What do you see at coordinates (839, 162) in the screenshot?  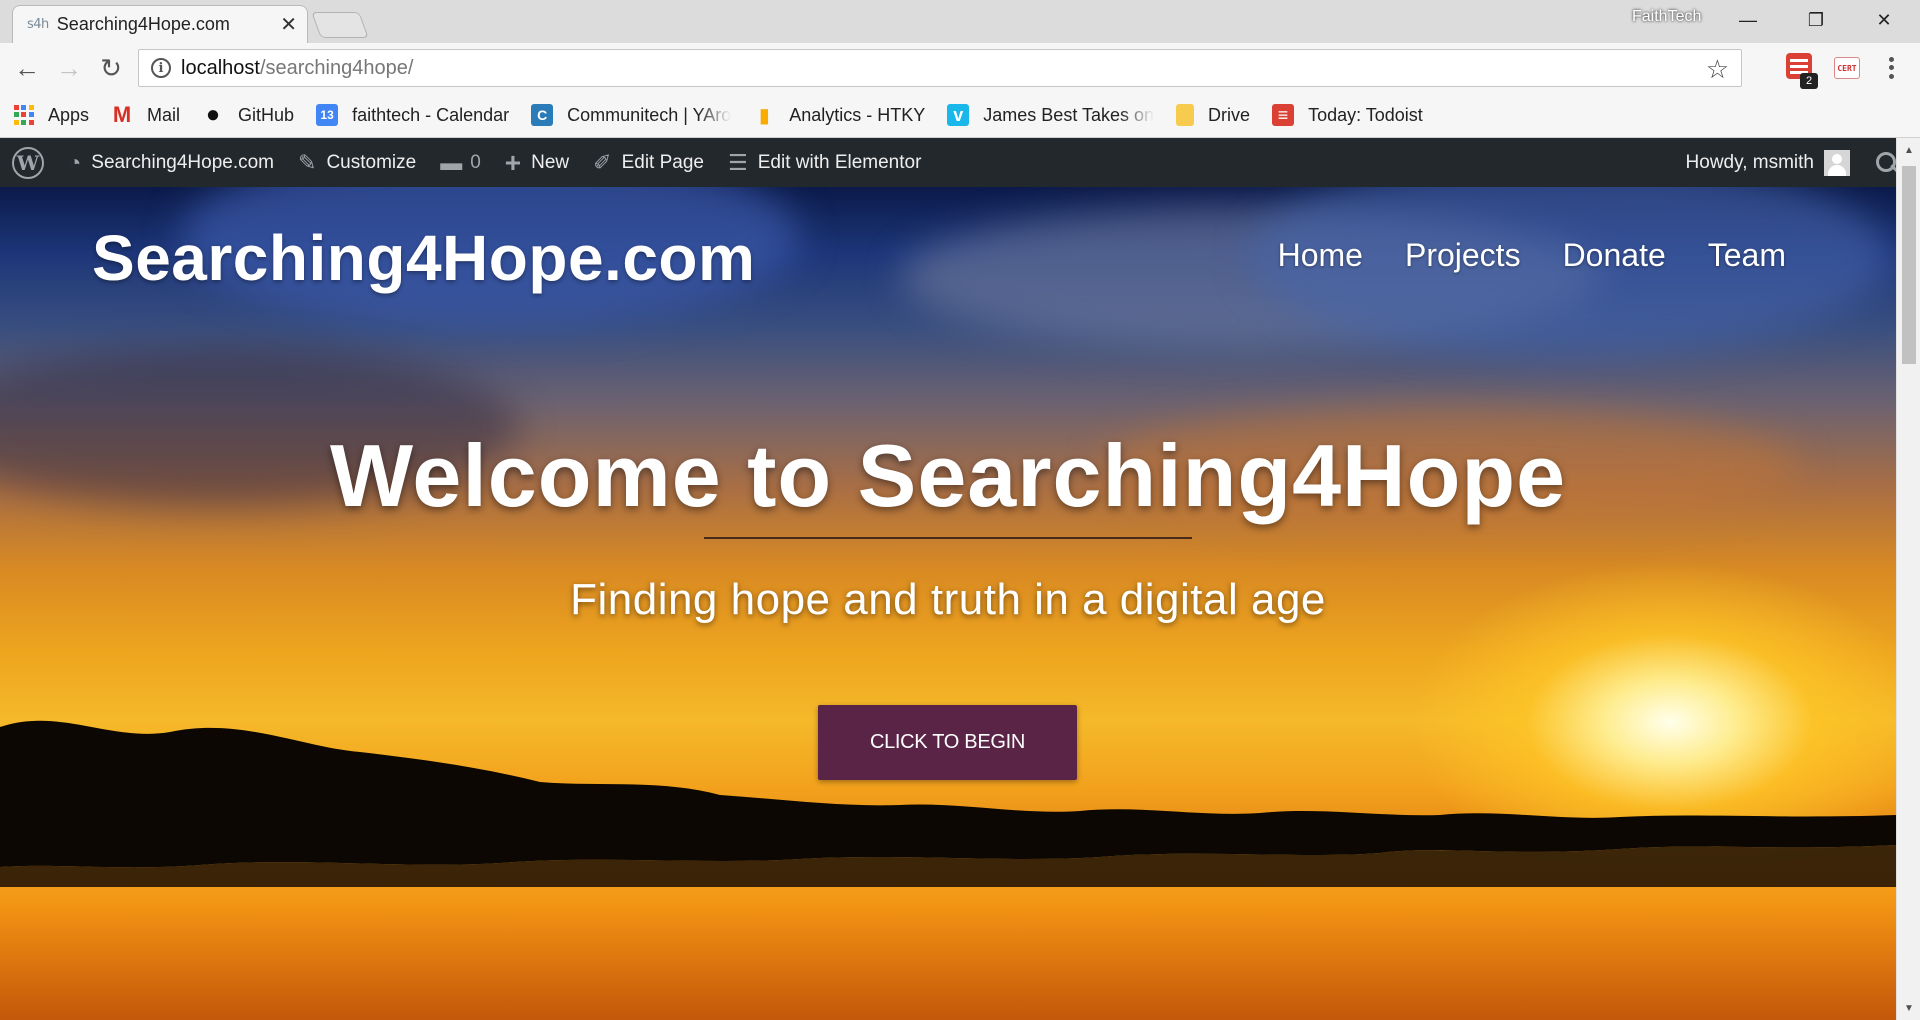 I see `admin-edit-elementor-label: Edit with Elementor` at bounding box center [839, 162].